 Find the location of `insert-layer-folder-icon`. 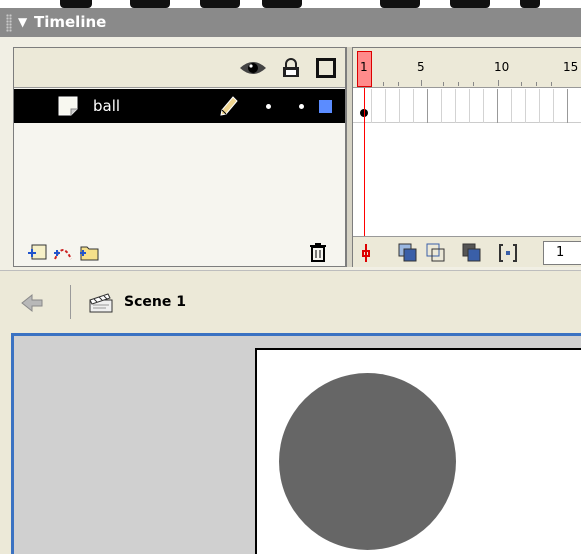

insert-layer-folder-icon is located at coordinates (89, 252).